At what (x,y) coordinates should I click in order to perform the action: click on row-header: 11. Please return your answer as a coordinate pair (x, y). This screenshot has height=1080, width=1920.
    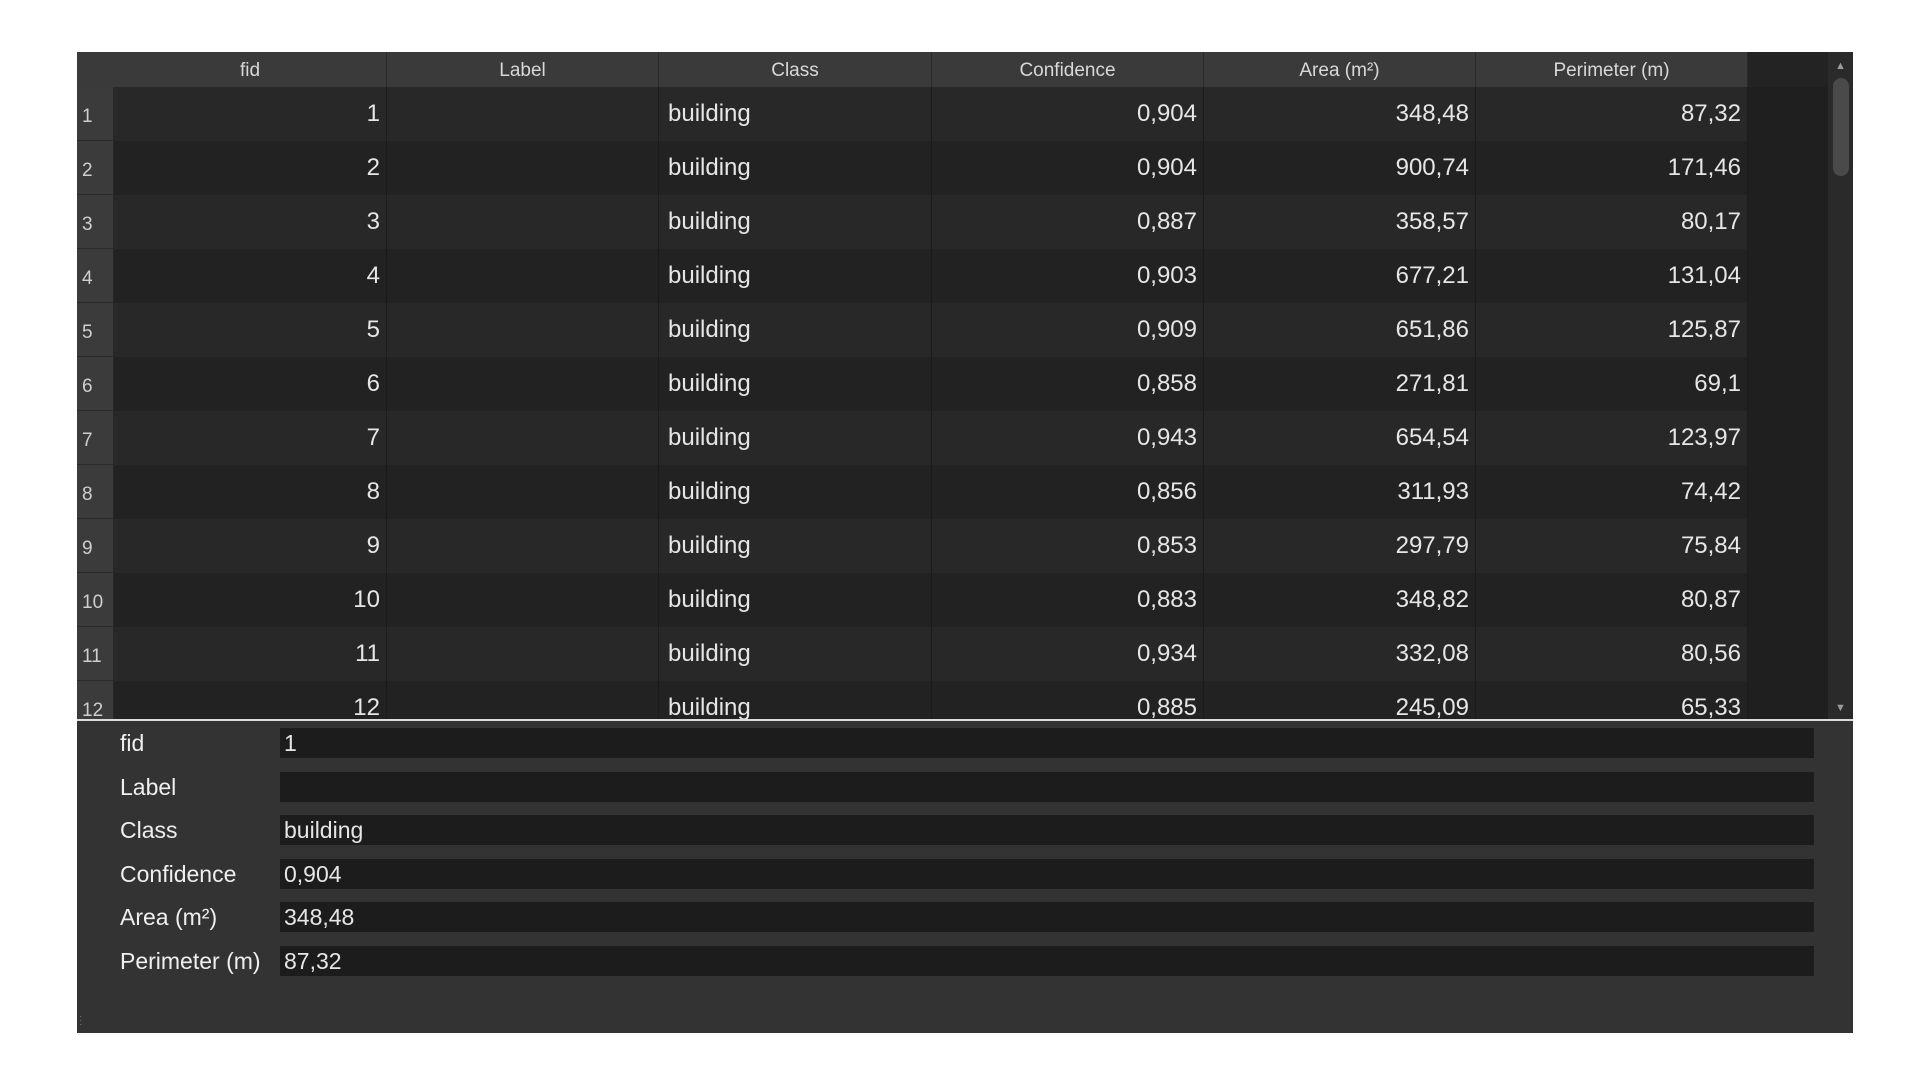
    Looking at the image, I should click on (95, 654).